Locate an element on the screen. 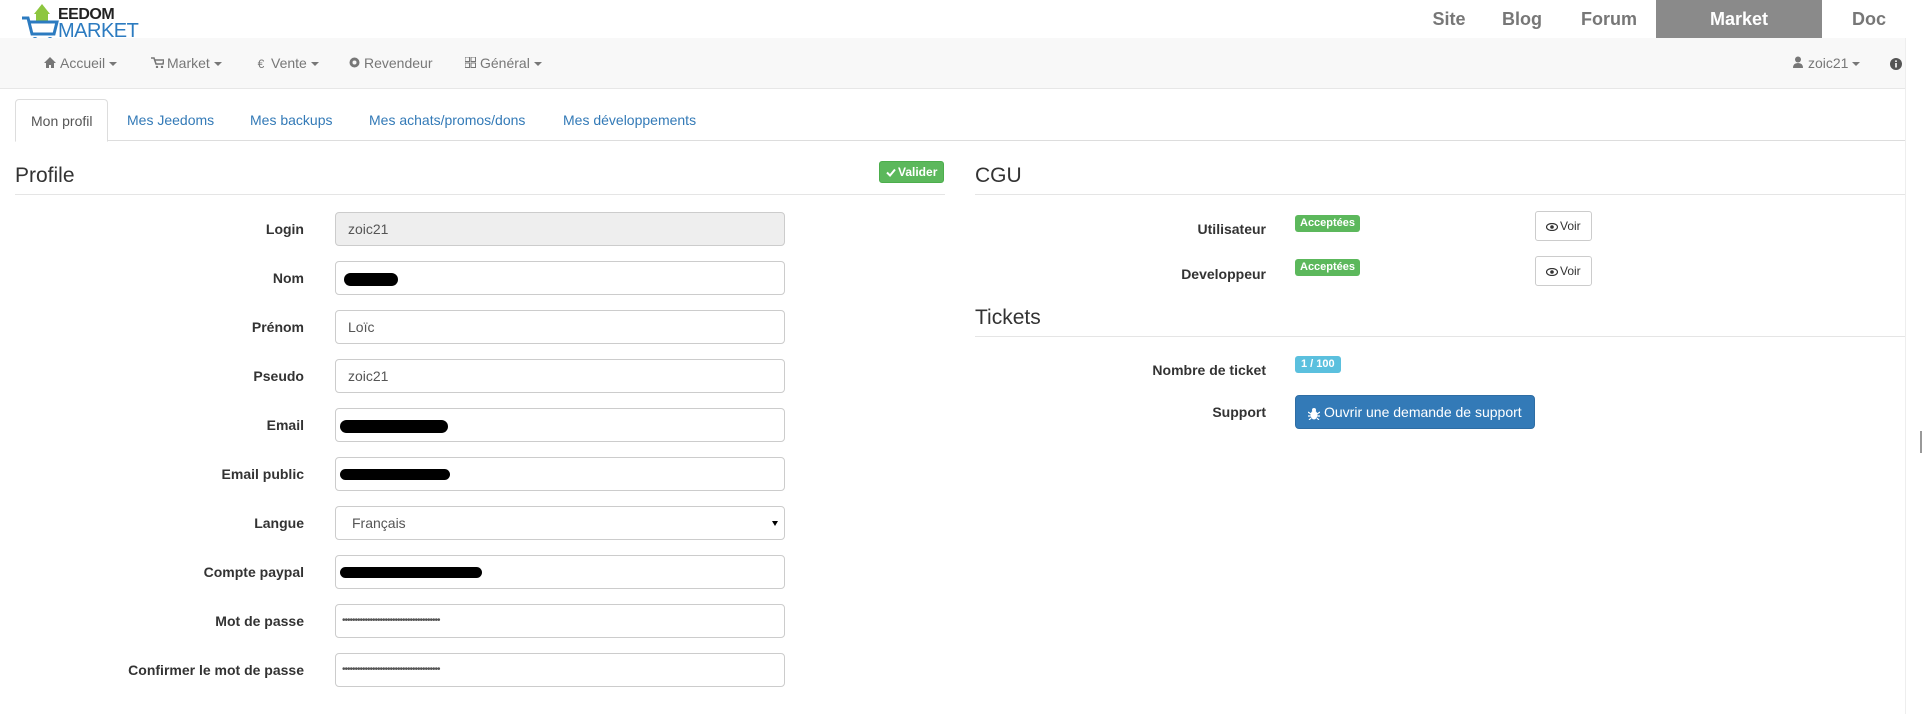  nav-user-menu: zoic21 is located at coordinates (1826, 64).